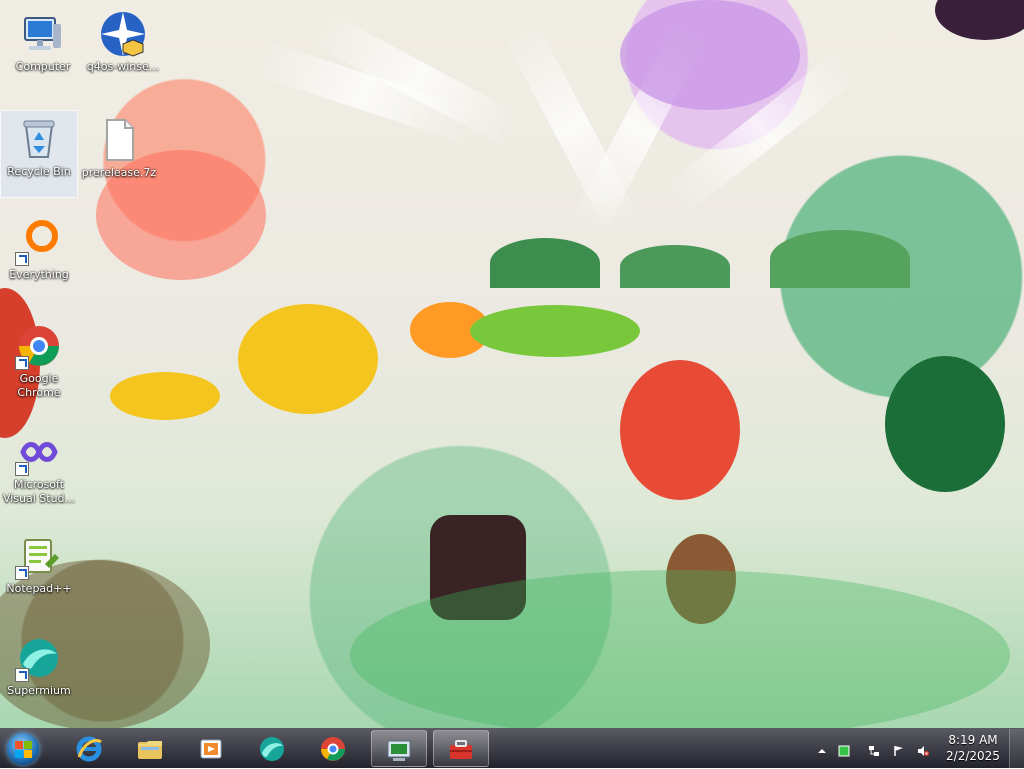  Describe the element at coordinates (39, 452) in the screenshot. I see `visual-studio-icon` at that location.